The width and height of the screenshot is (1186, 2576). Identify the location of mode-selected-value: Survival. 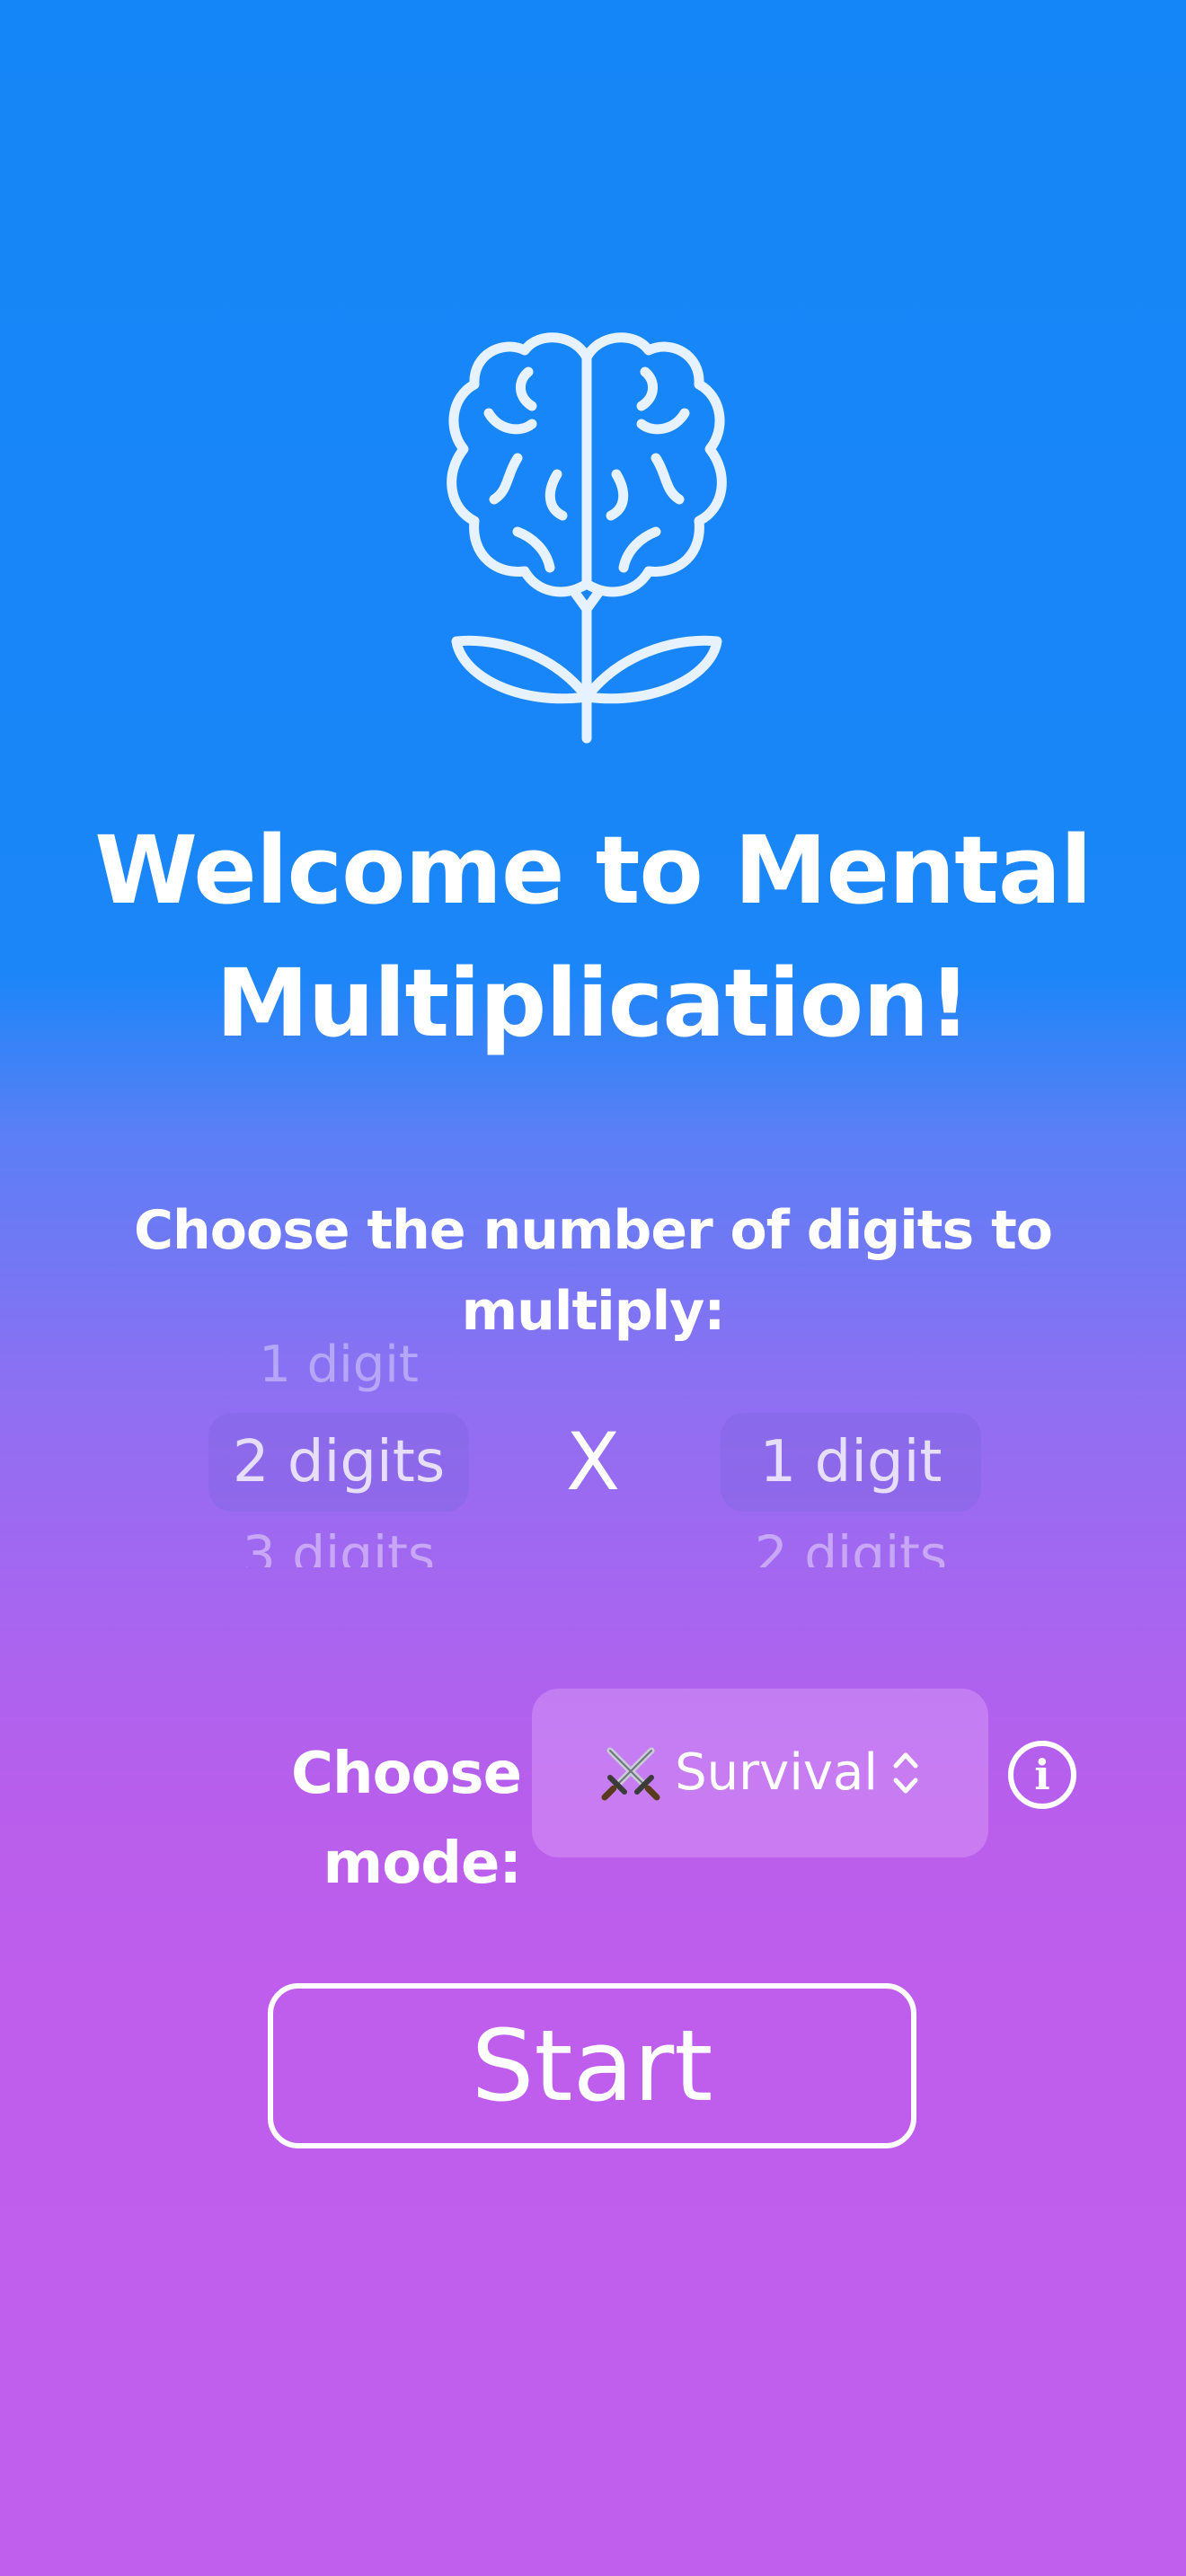
(776, 1772).